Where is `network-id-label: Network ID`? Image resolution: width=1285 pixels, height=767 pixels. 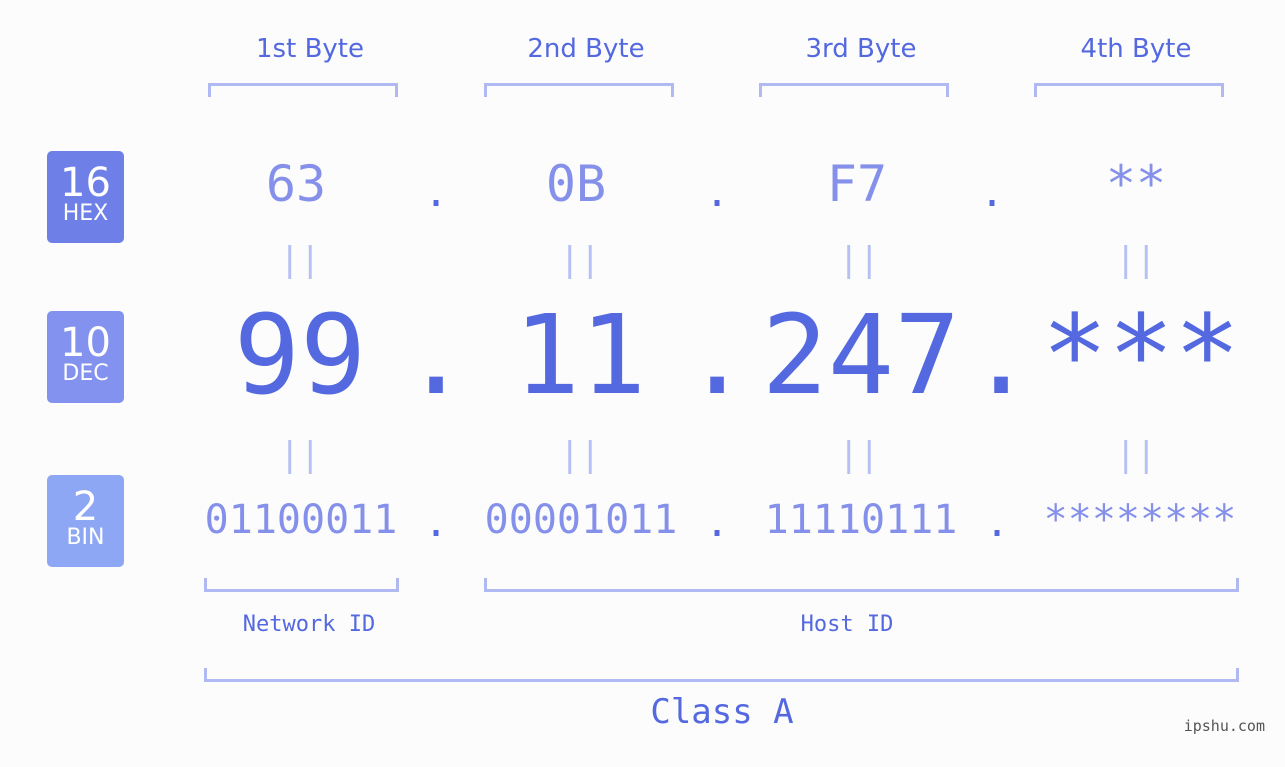
network-id-label: Network ID is located at coordinates (309, 624).